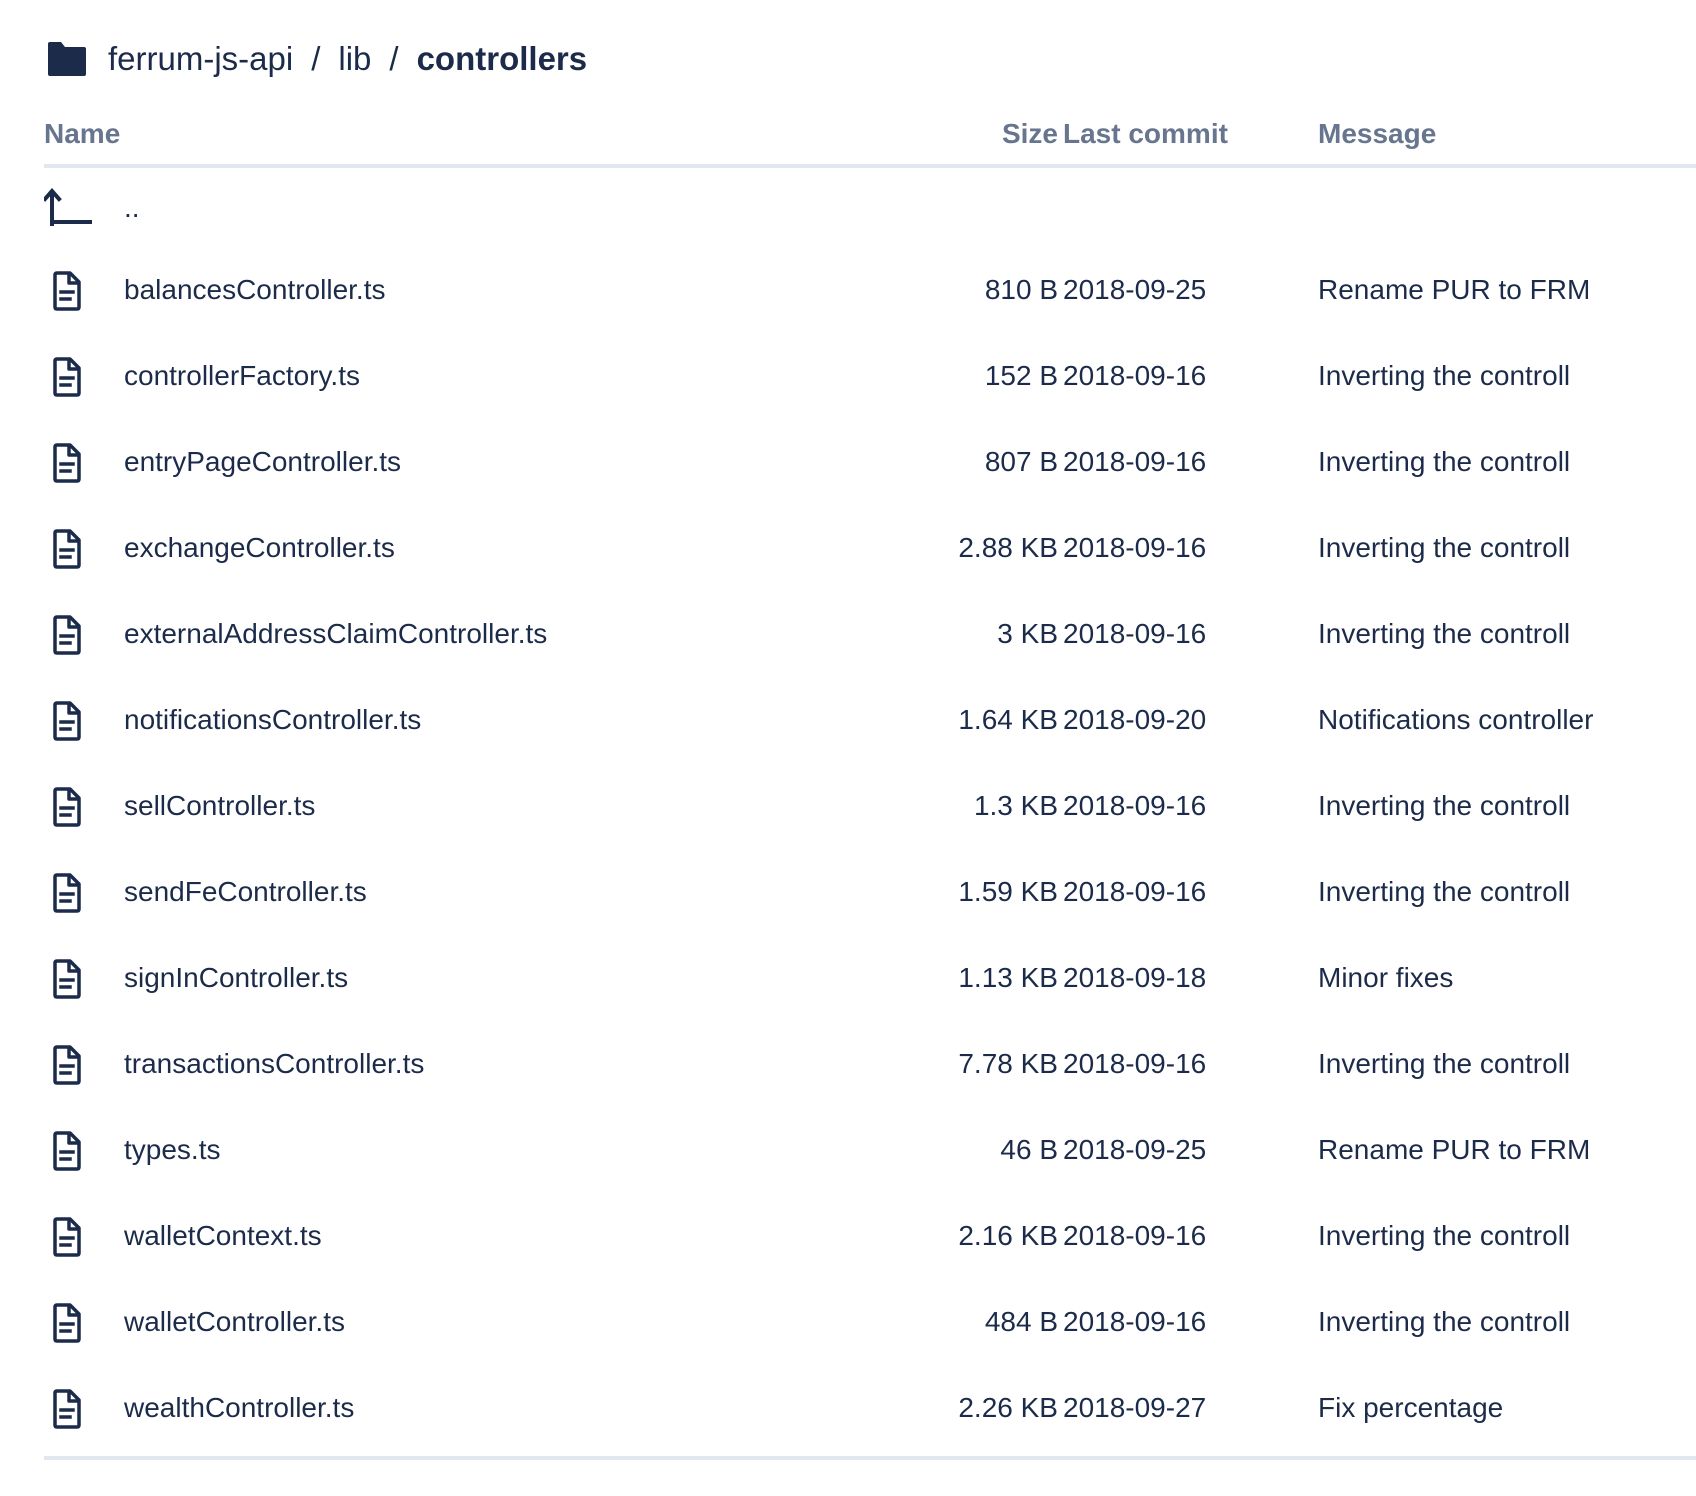 Image resolution: width=1696 pixels, height=1496 pixels. What do you see at coordinates (870, 1153) in the screenshot?
I see `table-row: types.ts 46 B 2018-09-25 Rename PUR to FRM` at bounding box center [870, 1153].